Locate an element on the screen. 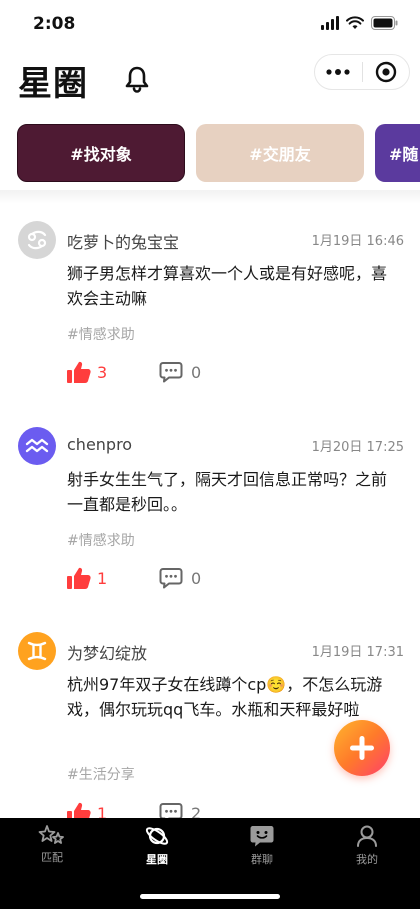 This screenshot has width=420, height=909. gemini-zodiac-icon is located at coordinates (37, 651).